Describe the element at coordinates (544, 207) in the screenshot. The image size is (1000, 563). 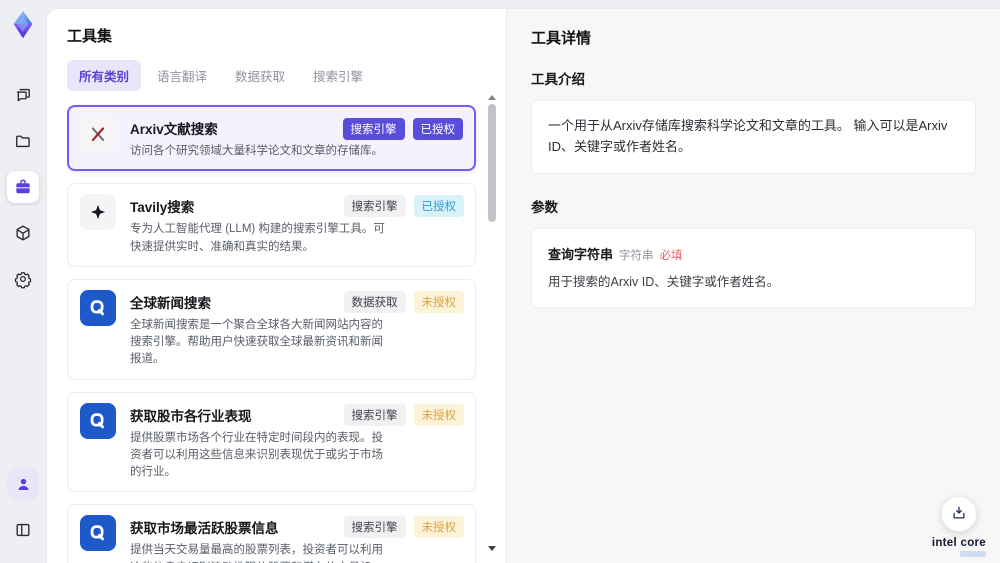
I see `params-heading: 参数` at that location.